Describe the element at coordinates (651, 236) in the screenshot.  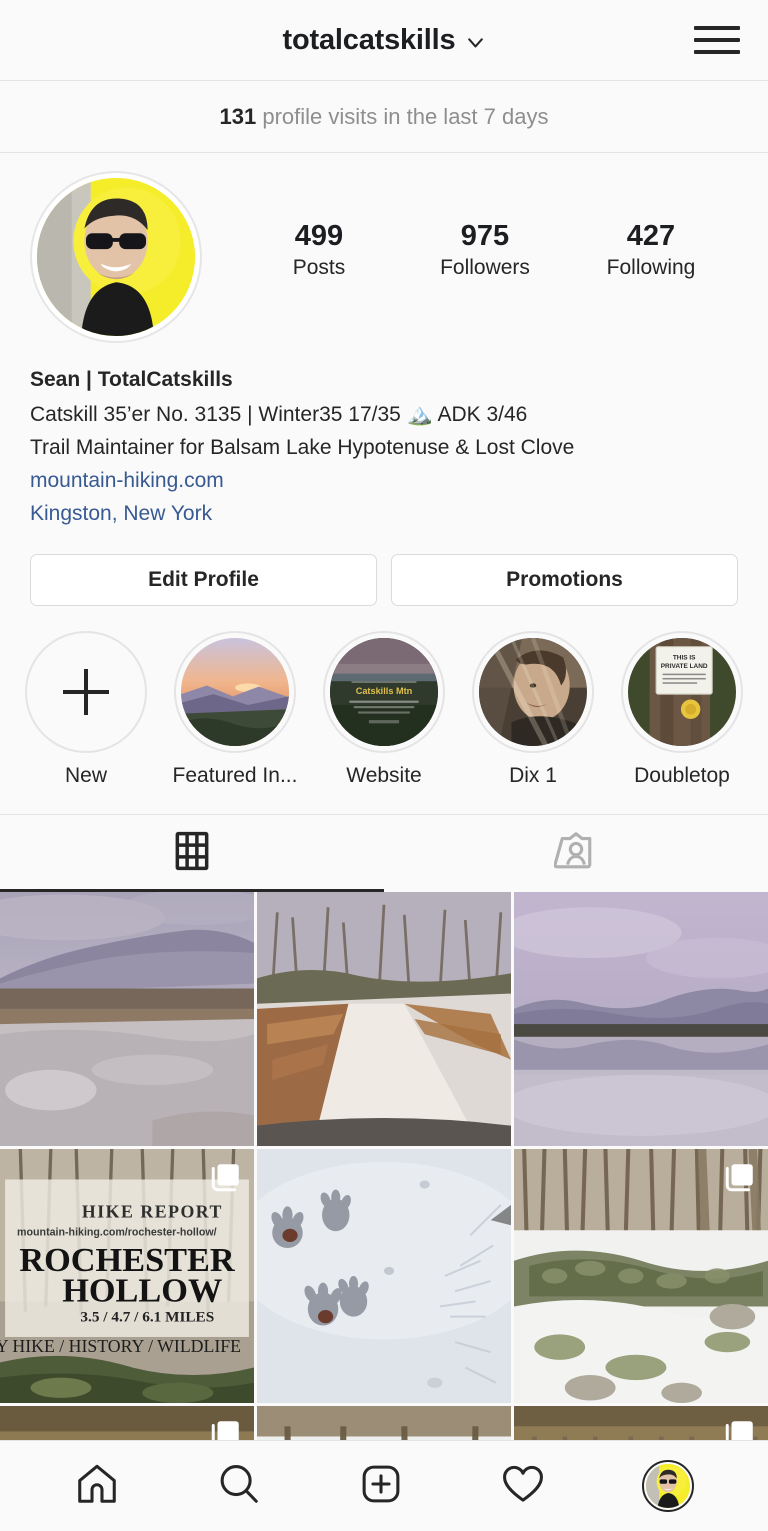
I see `stat-following-count: 427` at that location.